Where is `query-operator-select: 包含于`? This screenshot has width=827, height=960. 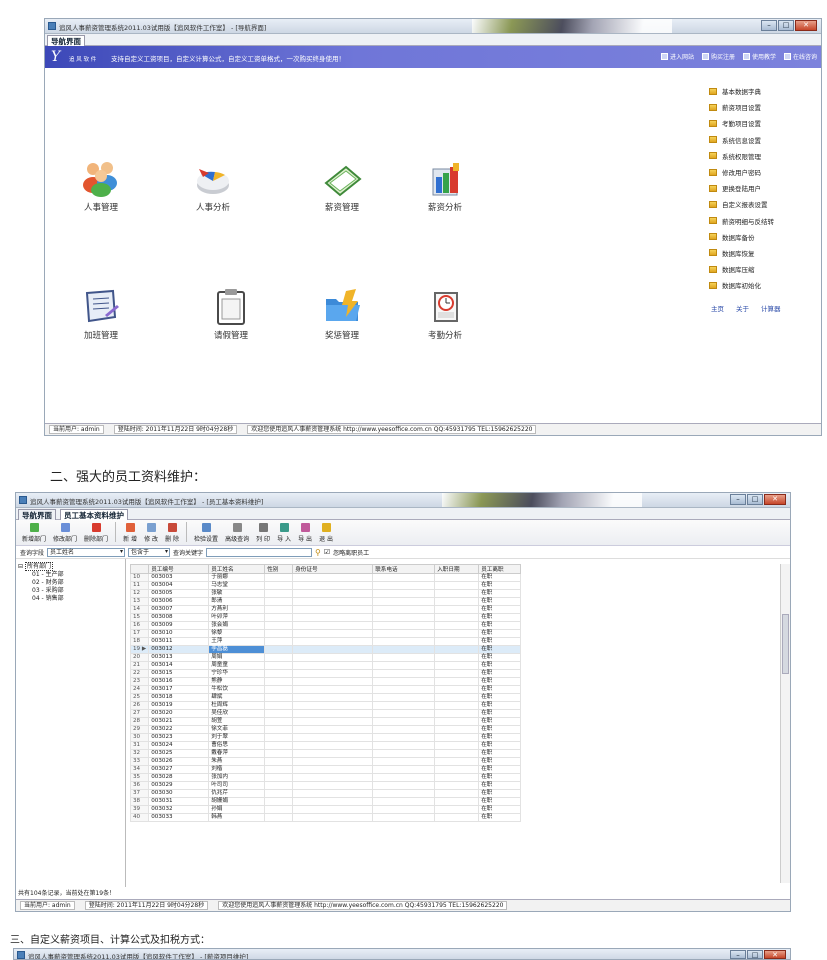
query-operator-select: 包含于 is located at coordinates (149, 552).